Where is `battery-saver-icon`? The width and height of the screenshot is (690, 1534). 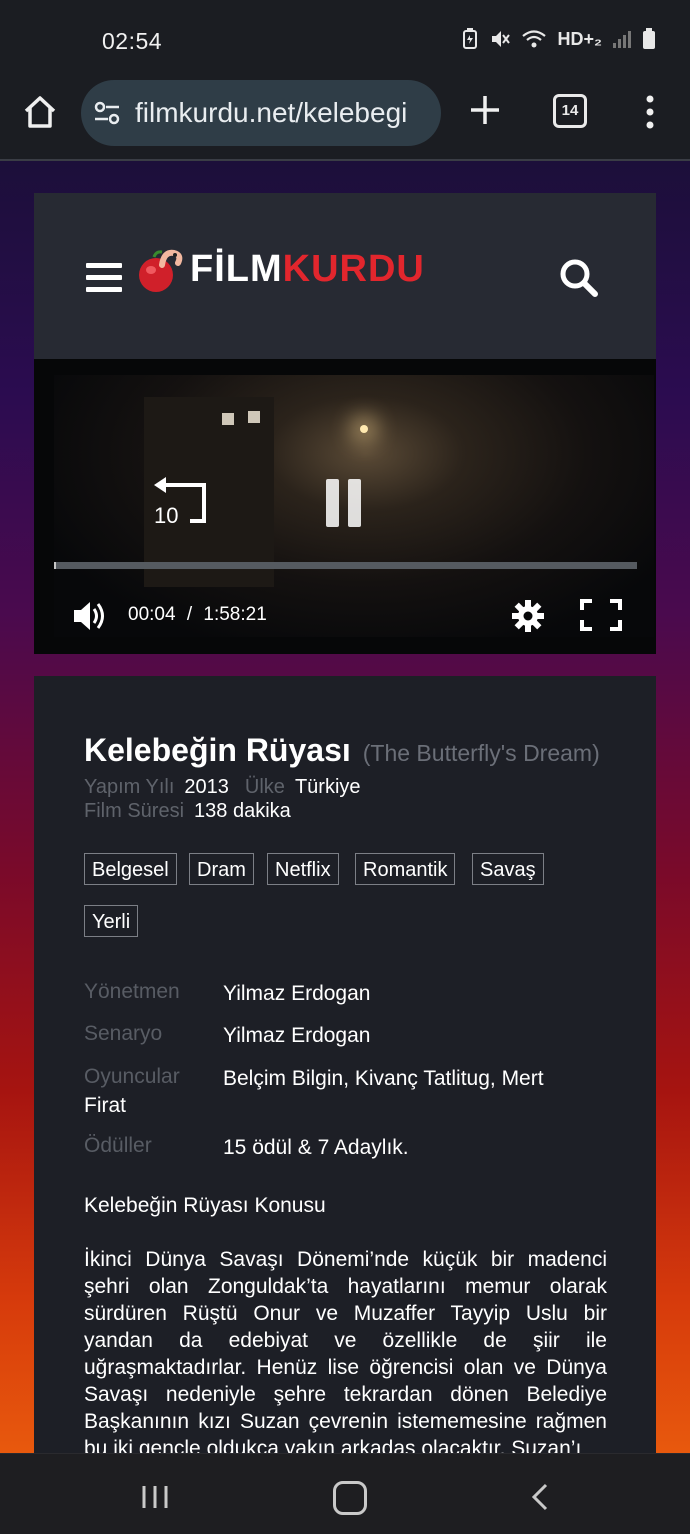
battery-saver-icon is located at coordinates (470, 39).